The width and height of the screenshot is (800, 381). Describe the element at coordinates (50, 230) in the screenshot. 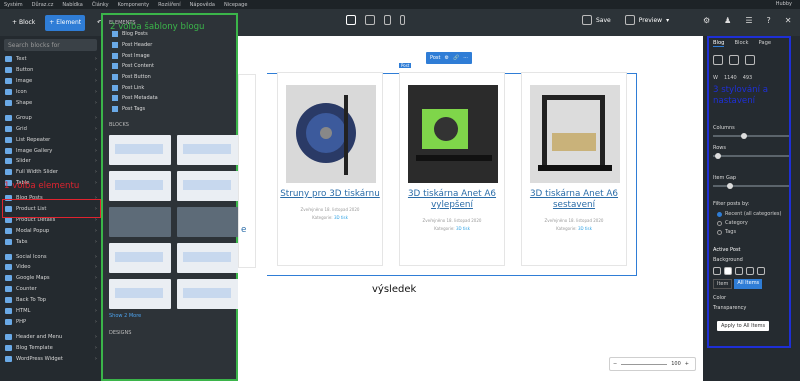

I see `element-item-modal-popup: Modal Popup ›` at that location.